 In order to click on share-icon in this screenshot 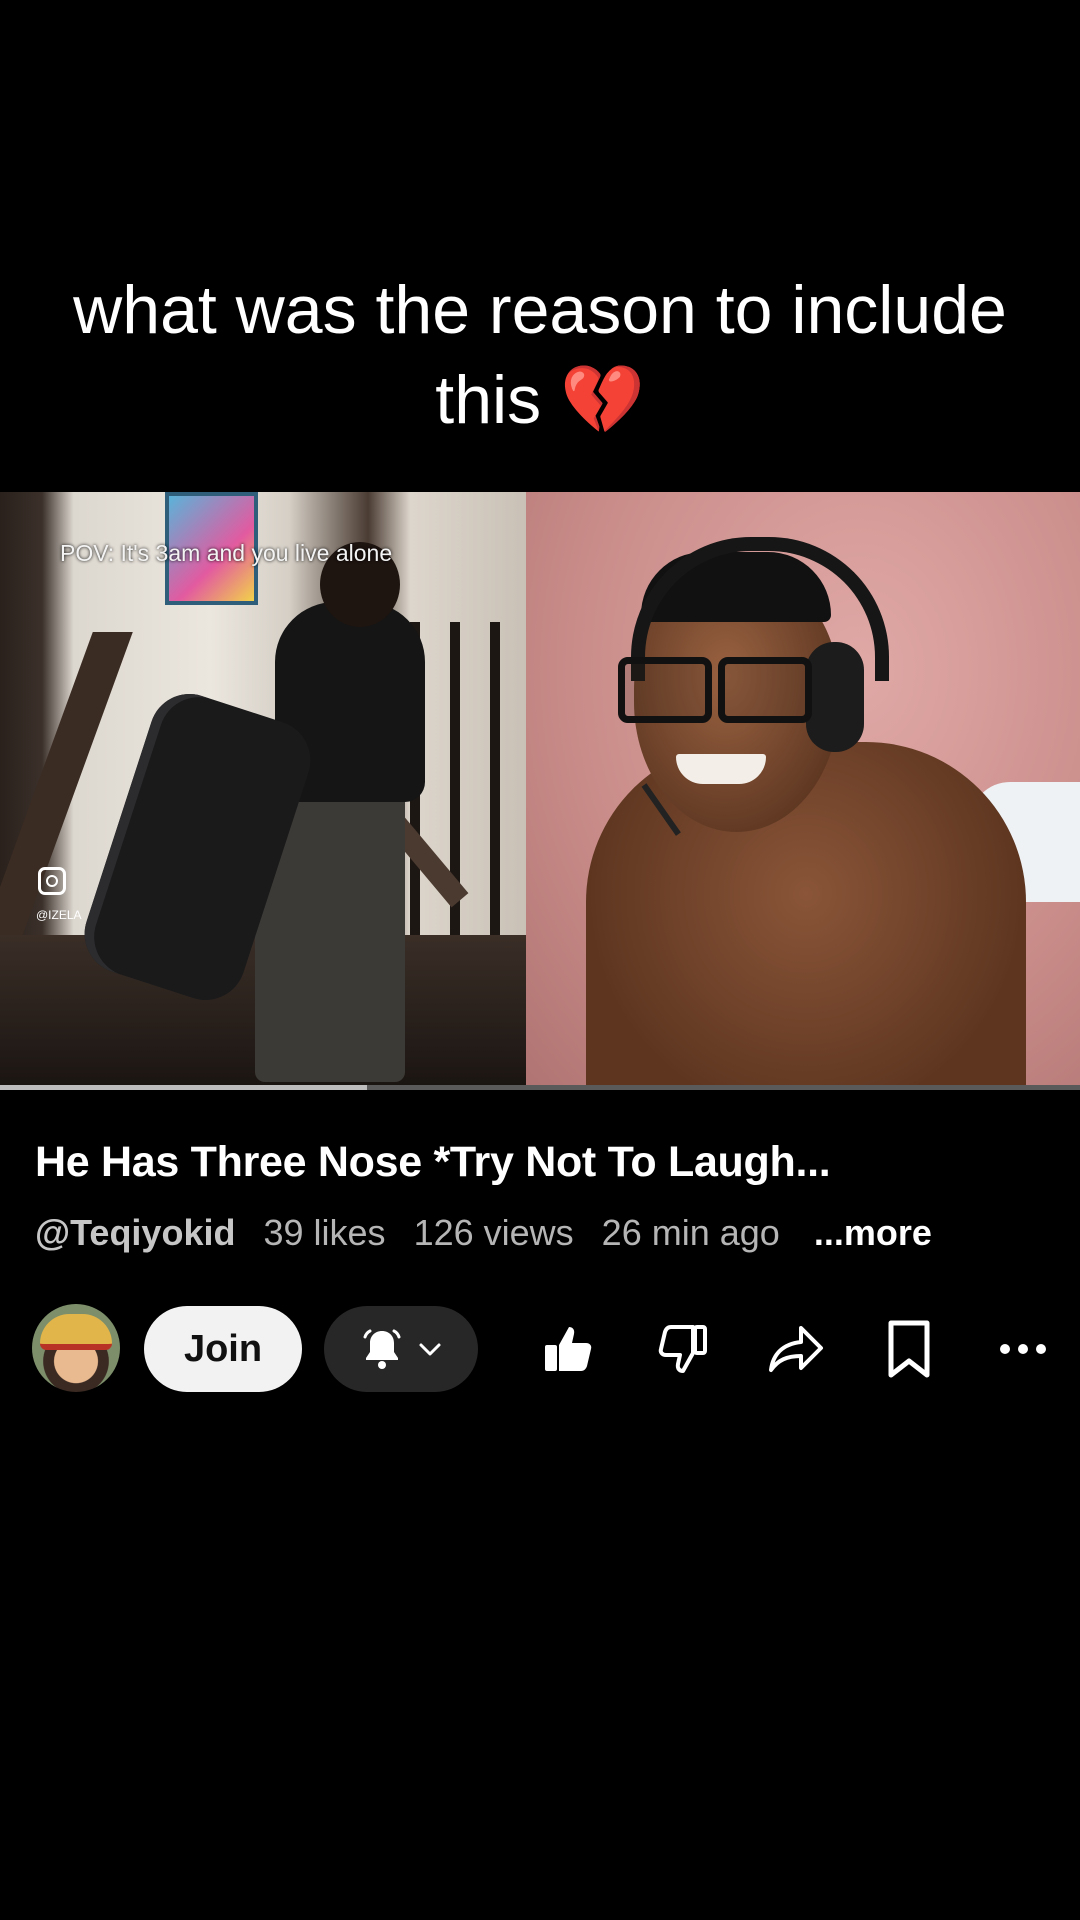, I will do `click(796, 1349)`.